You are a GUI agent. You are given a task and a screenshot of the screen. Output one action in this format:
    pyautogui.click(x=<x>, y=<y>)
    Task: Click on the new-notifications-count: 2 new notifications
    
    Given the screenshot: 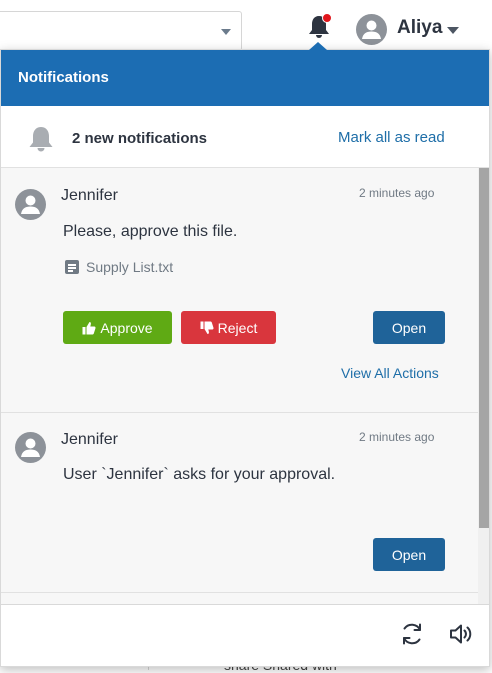 What is the action you would take?
    pyautogui.click(x=140, y=138)
    